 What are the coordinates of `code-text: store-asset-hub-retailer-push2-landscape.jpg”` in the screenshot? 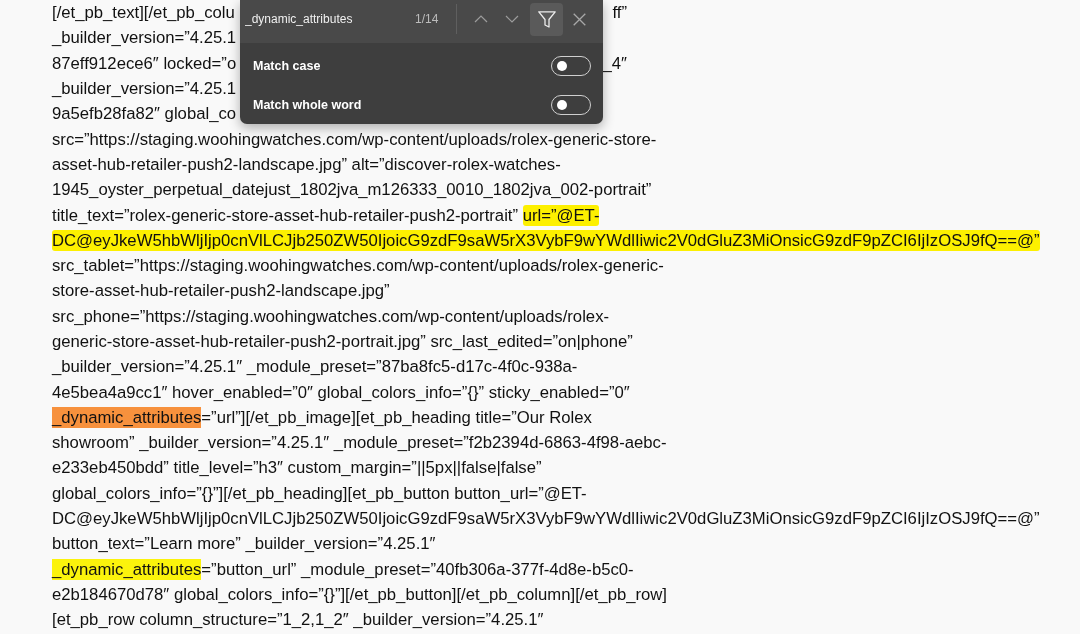 It's located at (221, 291).